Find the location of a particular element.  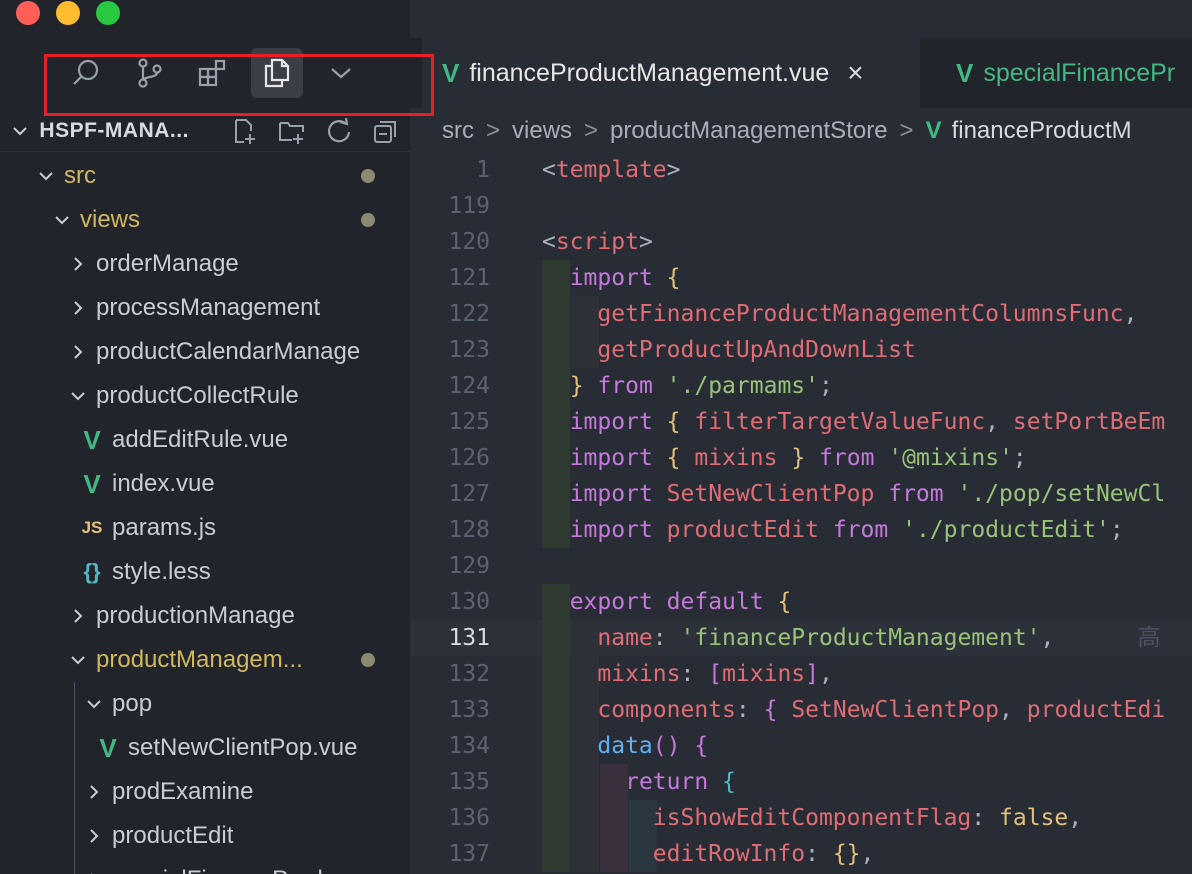

tree-item: VsetNewClientPop.vue is located at coordinates (205, 748).